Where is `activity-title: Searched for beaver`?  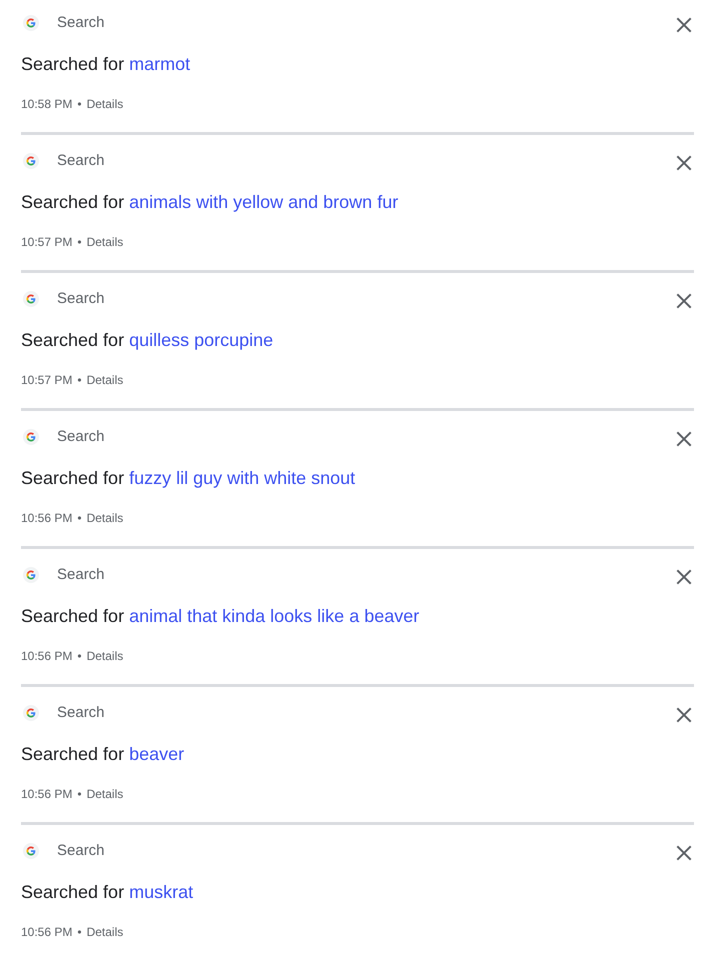
activity-title: Searched for beaver is located at coordinates (102, 754).